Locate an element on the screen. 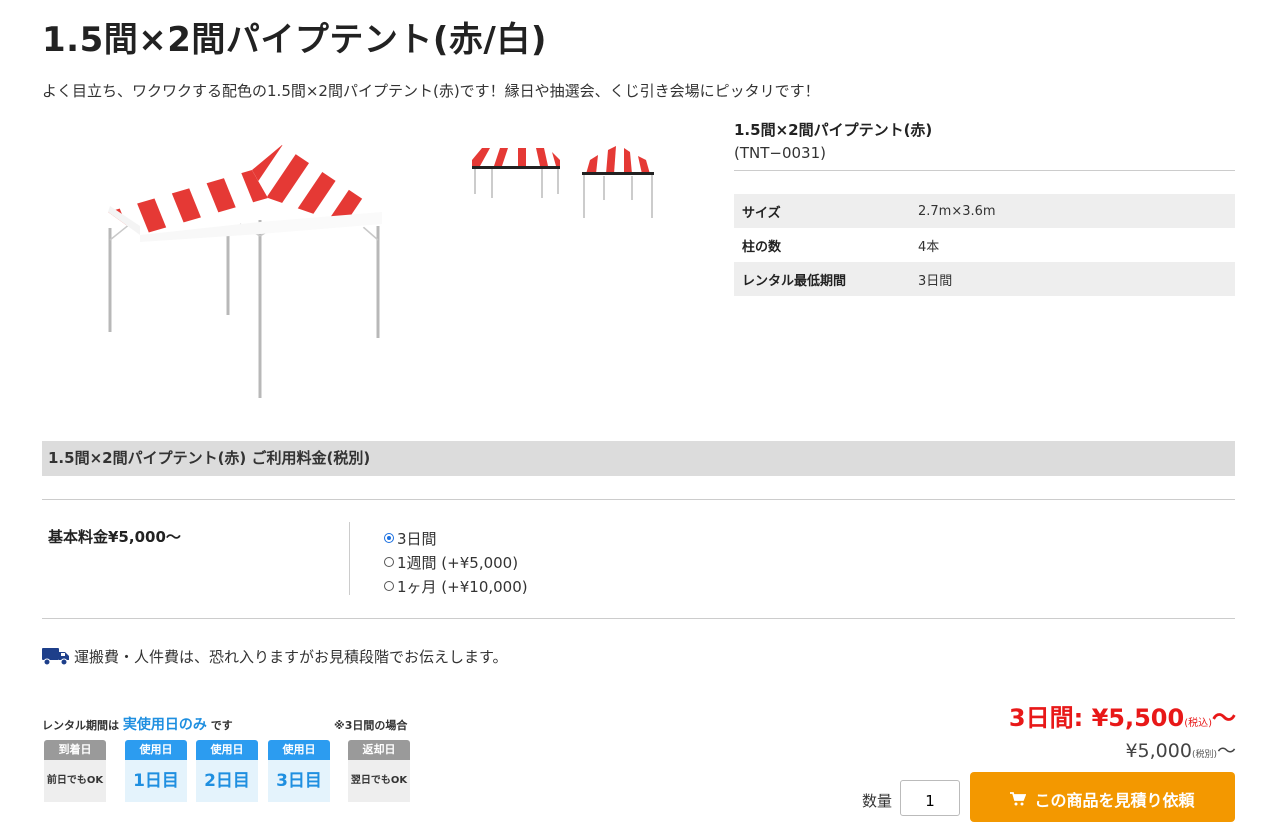  price-tax-included: 3日間: ¥5,500(税込)〜 is located at coordinates (1122, 715).